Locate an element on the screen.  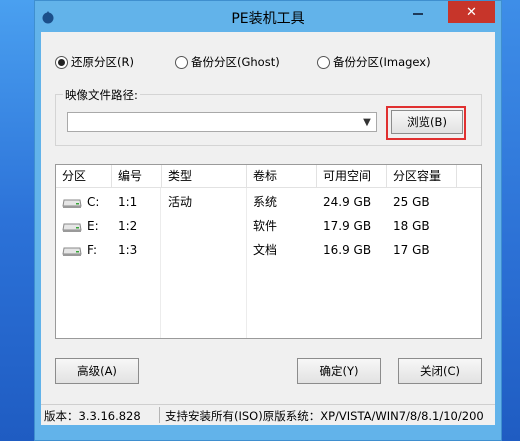
label-cell: 文档 is located at coordinates (265, 250).